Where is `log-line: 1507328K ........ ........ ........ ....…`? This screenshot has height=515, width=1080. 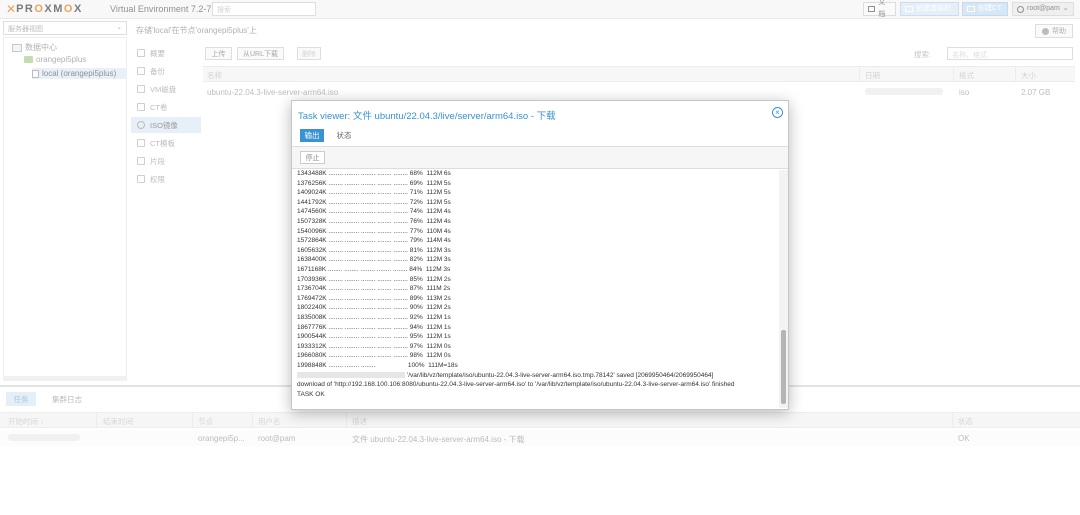
log-line: 1507328K ........ ........ ........ ....… is located at coordinates (374, 221).